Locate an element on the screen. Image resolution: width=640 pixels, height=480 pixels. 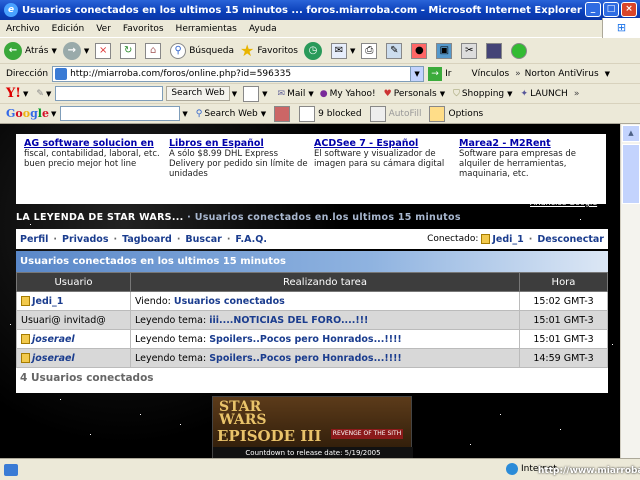
nav-privados-link: Privados is located at coordinates (85, 239).